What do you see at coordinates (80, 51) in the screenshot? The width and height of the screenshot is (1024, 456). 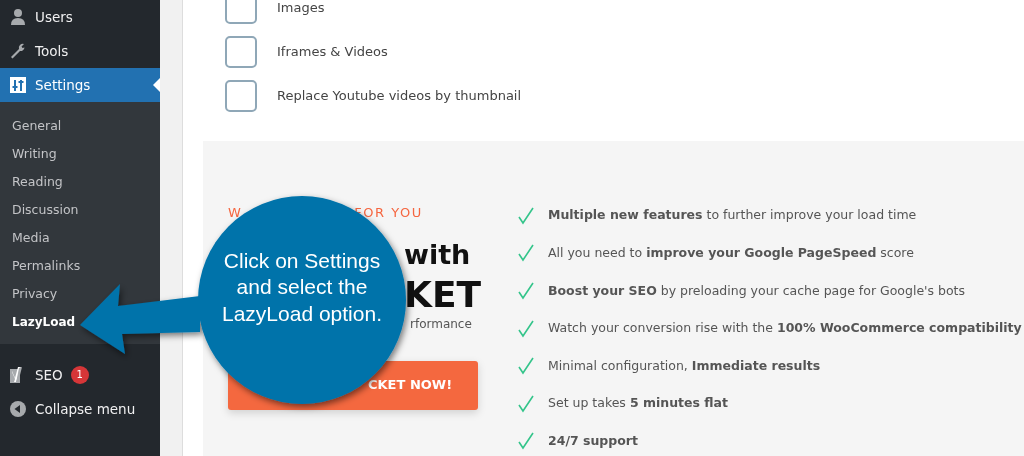 I see `menu-item: Tools` at bounding box center [80, 51].